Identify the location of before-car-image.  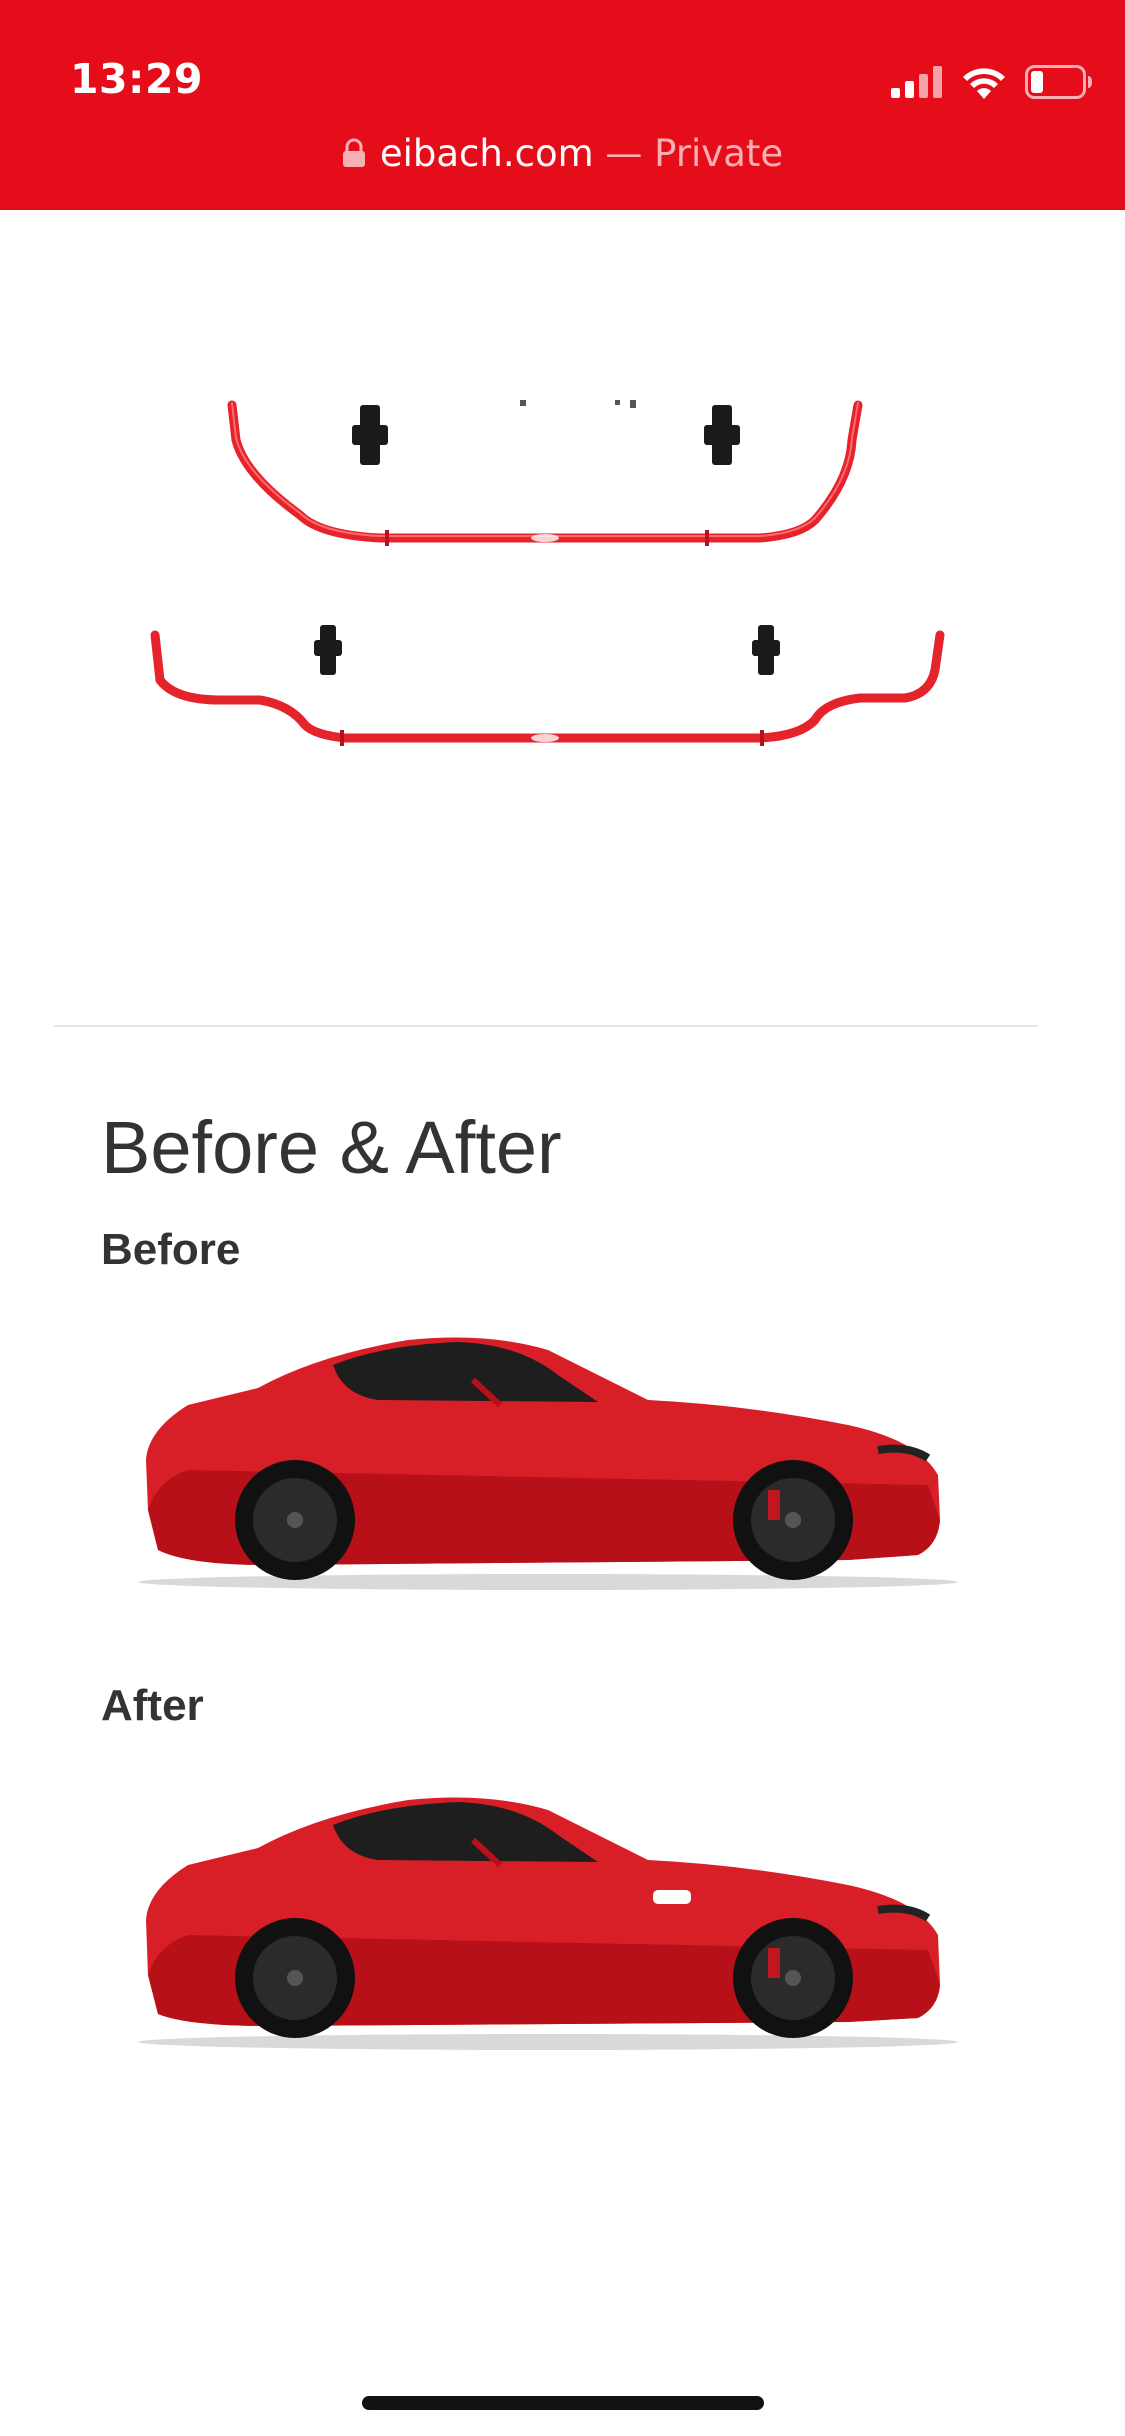
(548, 1463).